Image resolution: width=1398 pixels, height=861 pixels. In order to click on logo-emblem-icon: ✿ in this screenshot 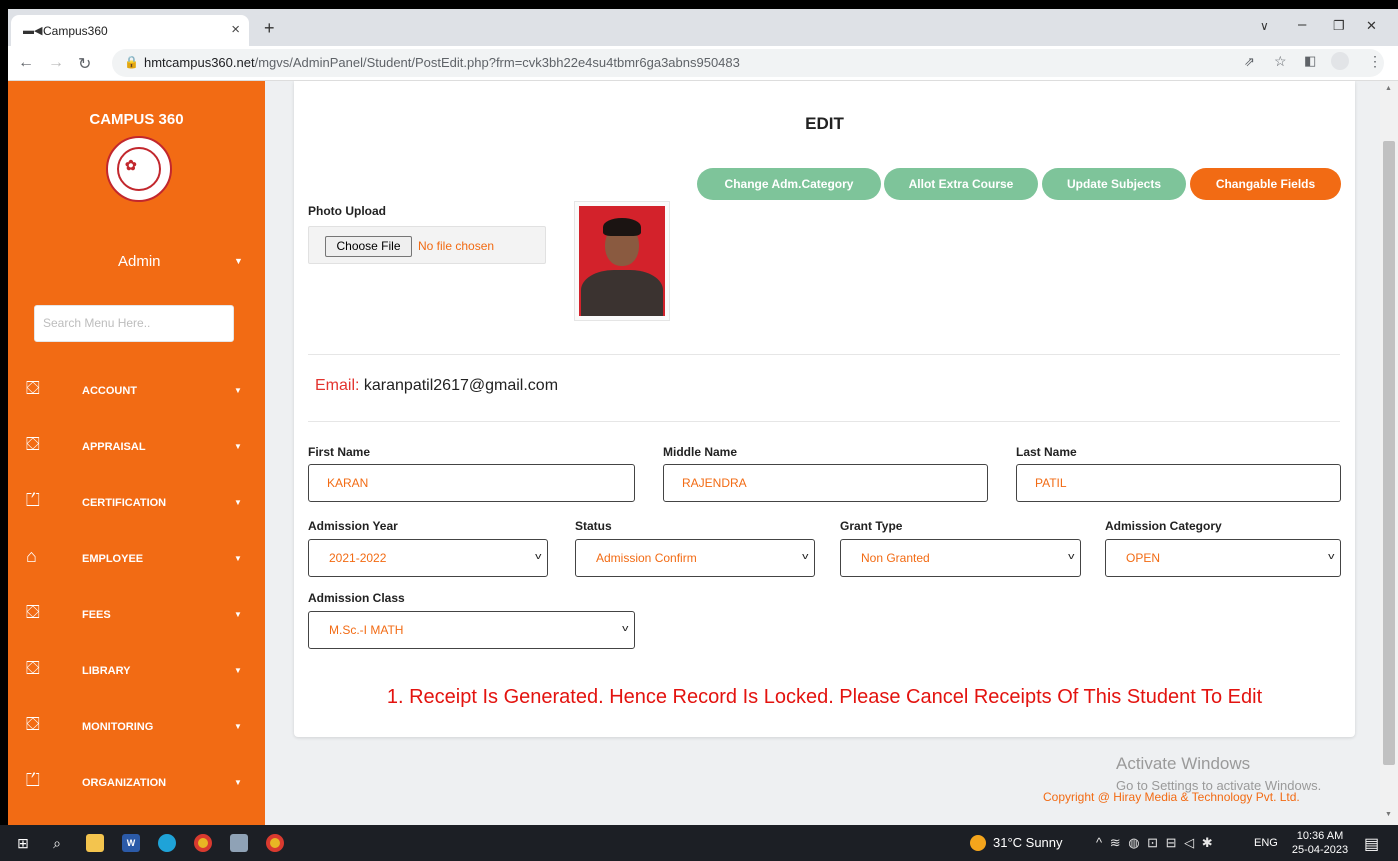, I will do `click(131, 165)`.